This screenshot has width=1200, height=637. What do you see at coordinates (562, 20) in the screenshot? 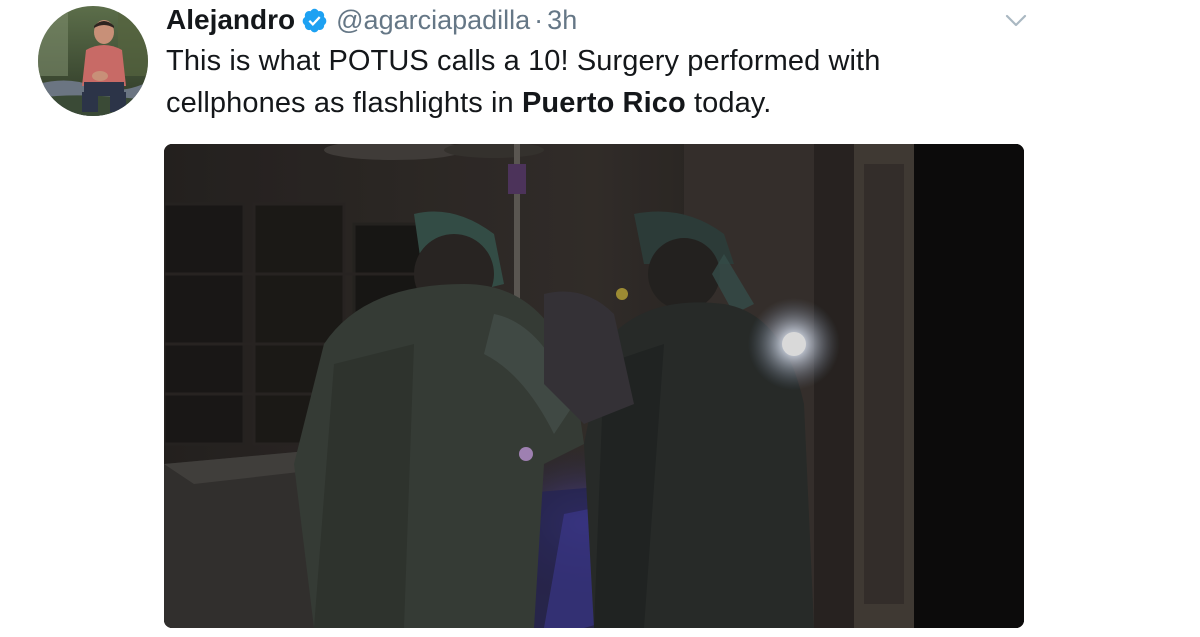
I see `tweet-timestamp: 3h` at bounding box center [562, 20].